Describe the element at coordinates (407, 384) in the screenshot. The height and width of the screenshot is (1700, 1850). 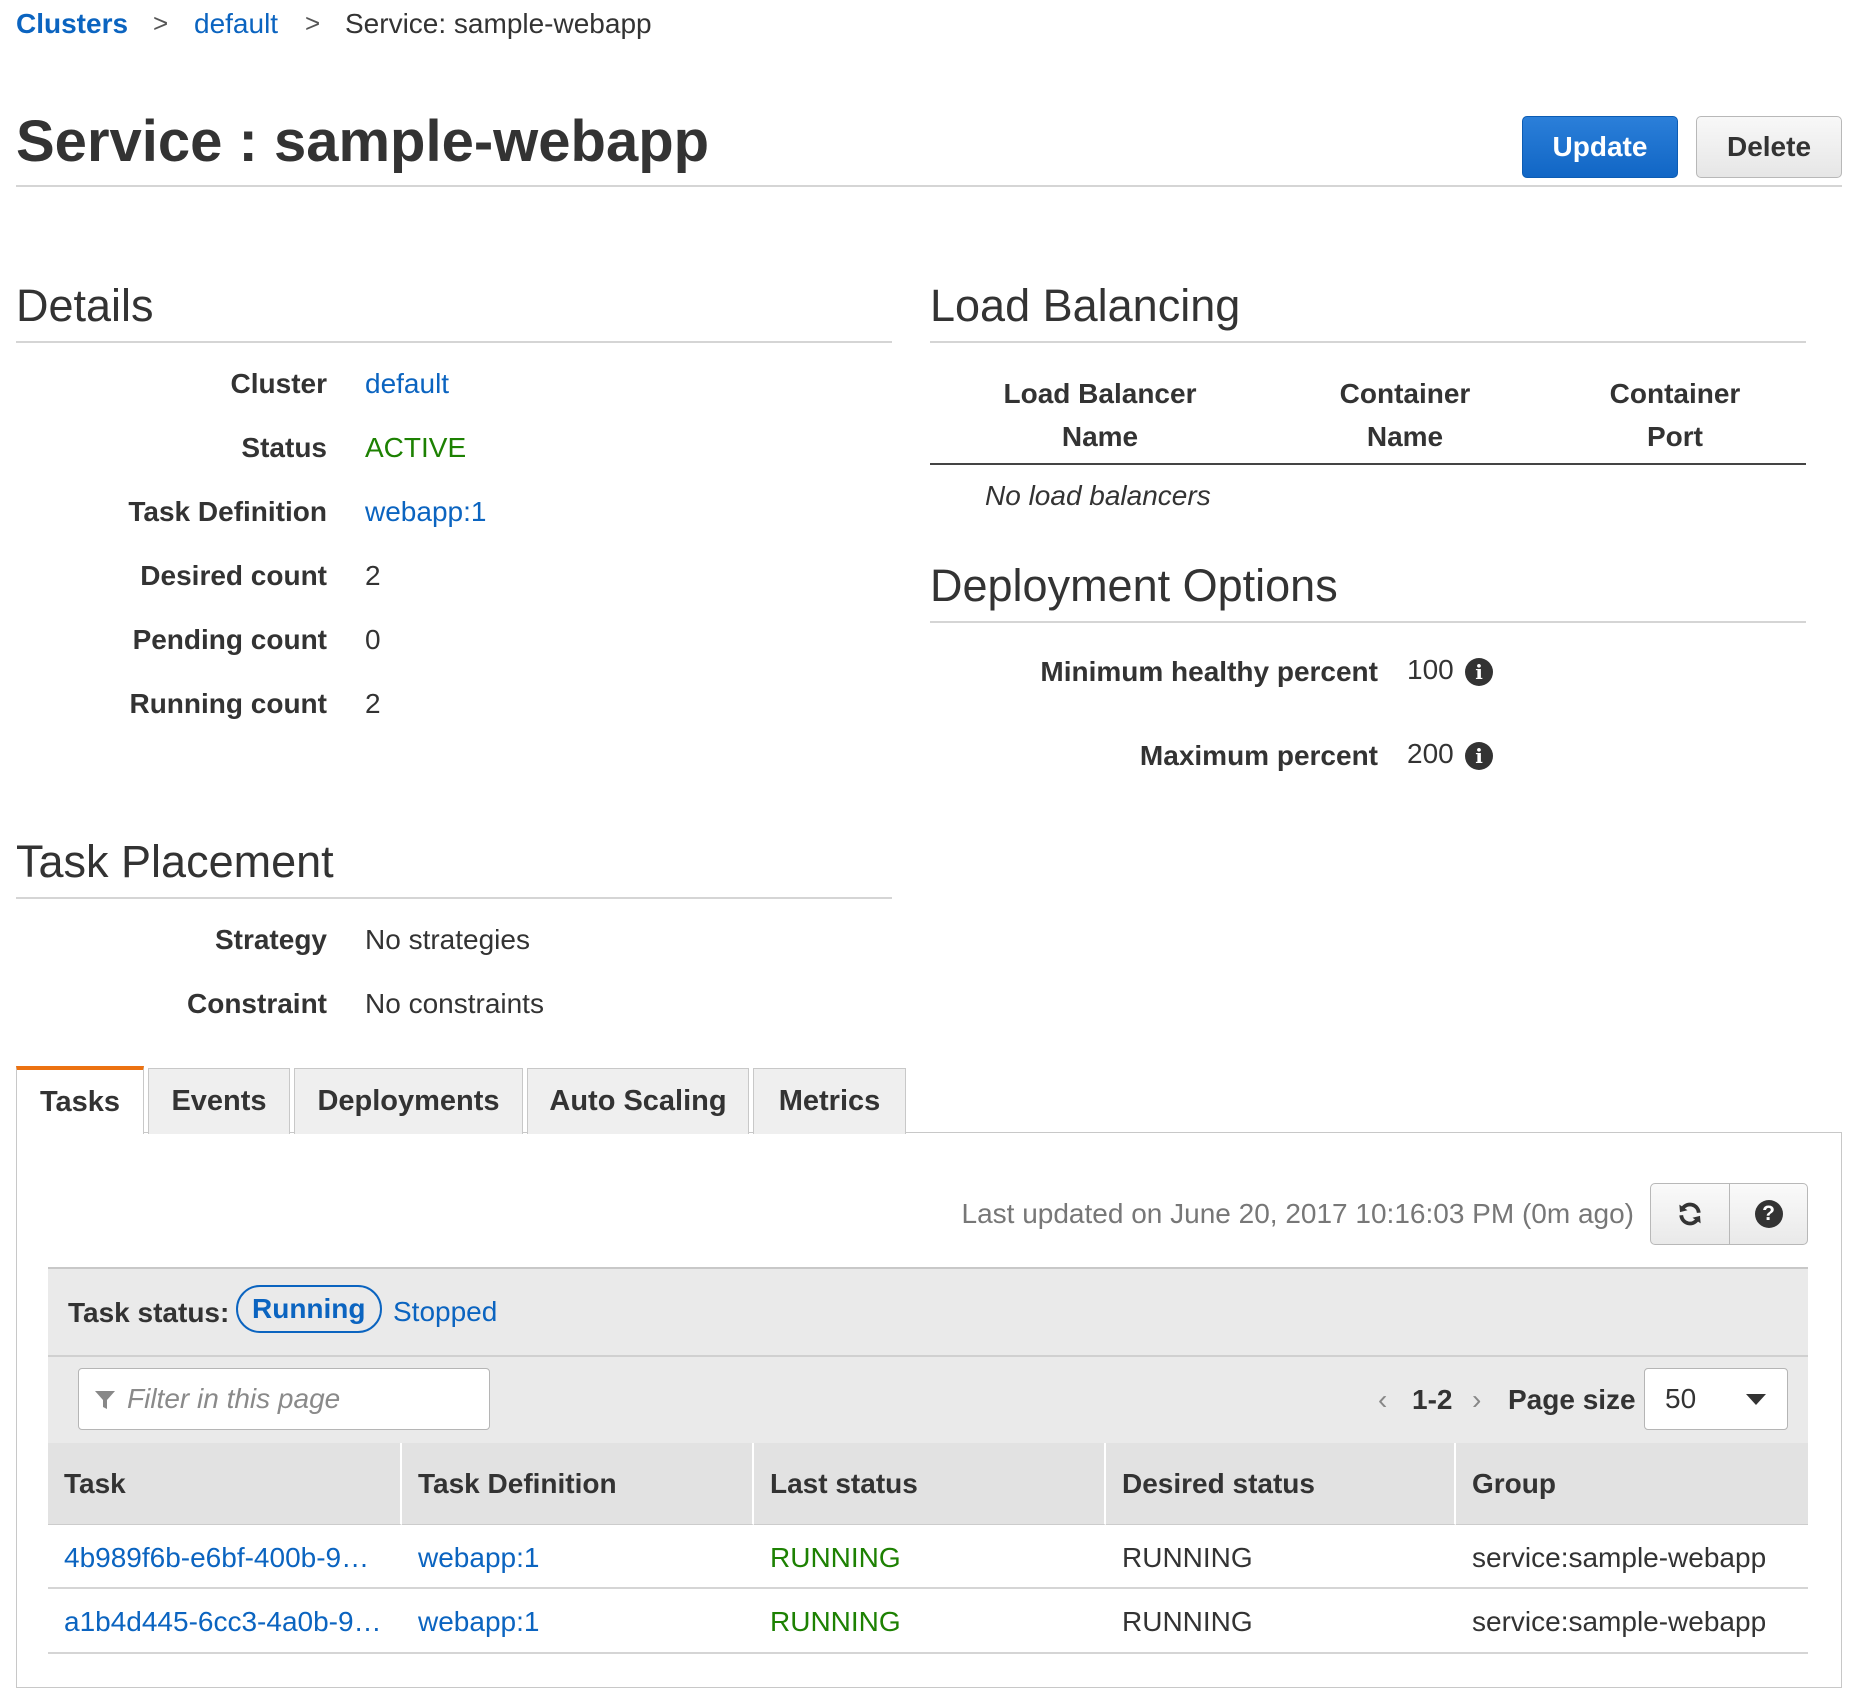
I see `cluster-link: default` at that location.